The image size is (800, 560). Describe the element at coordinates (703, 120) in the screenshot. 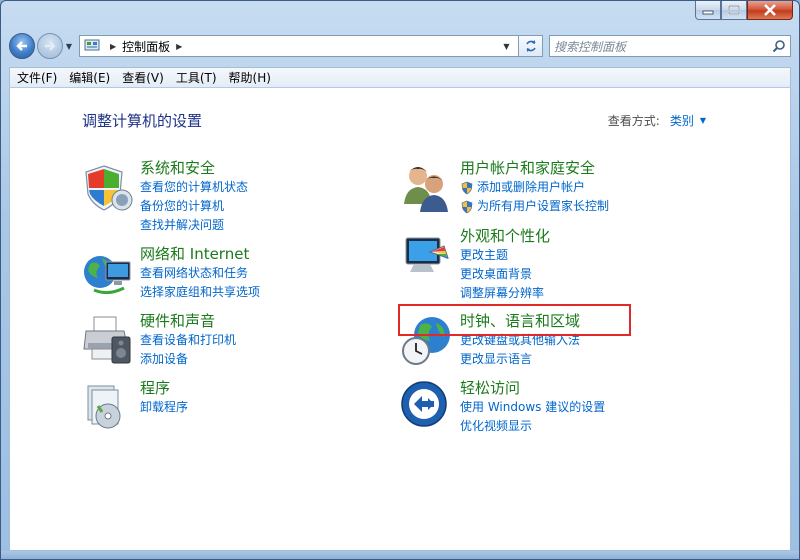

I see `chevron-down-icon: ▼` at that location.